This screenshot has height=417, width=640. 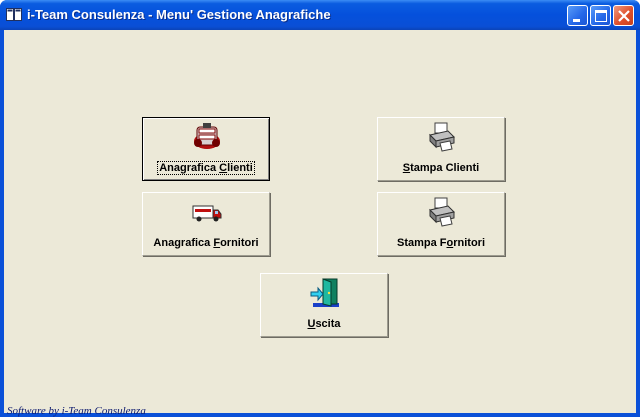 I want to click on close-button, so click(x=623, y=15).